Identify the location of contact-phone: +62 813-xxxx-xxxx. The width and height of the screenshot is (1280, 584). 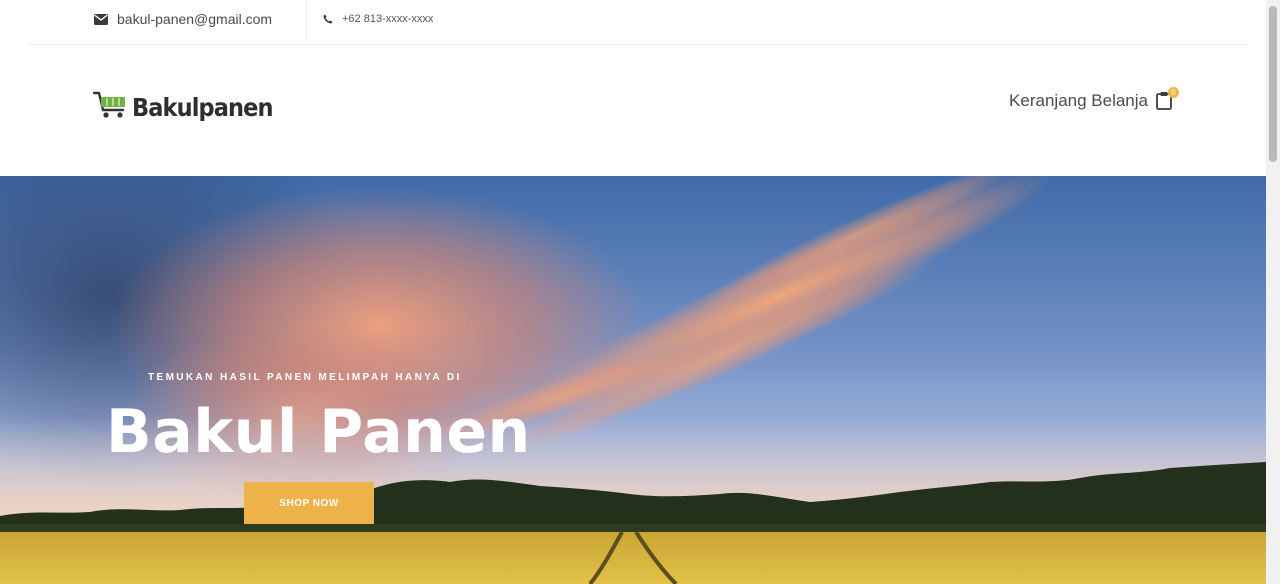
(378, 19).